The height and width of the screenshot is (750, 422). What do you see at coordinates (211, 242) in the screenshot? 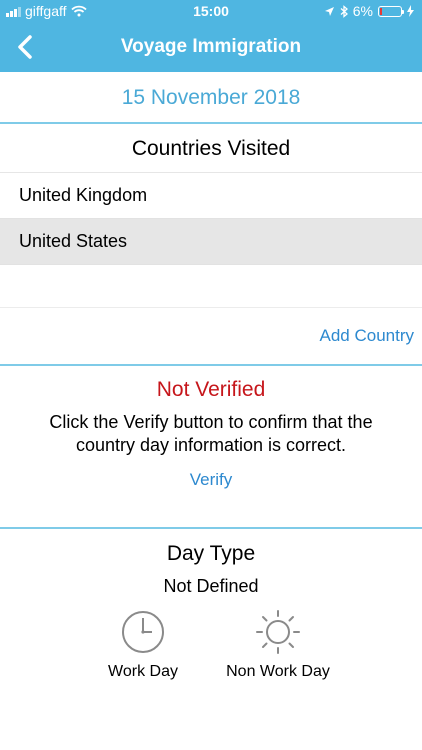
I see `country-row-united-states: United States` at bounding box center [211, 242].